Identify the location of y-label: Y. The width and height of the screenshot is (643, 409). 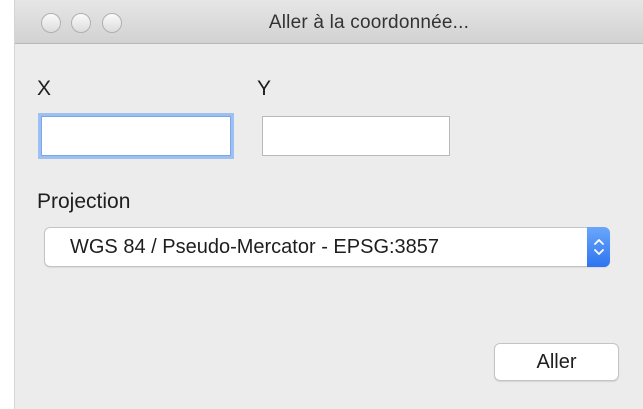
(264, 88).